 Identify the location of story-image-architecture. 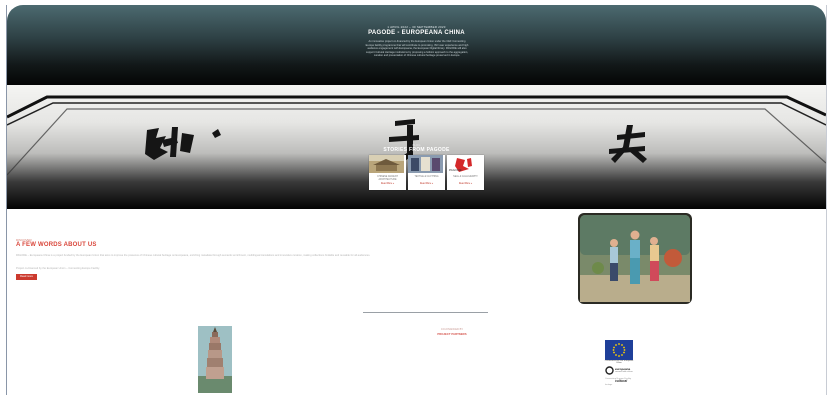
(386, 164).